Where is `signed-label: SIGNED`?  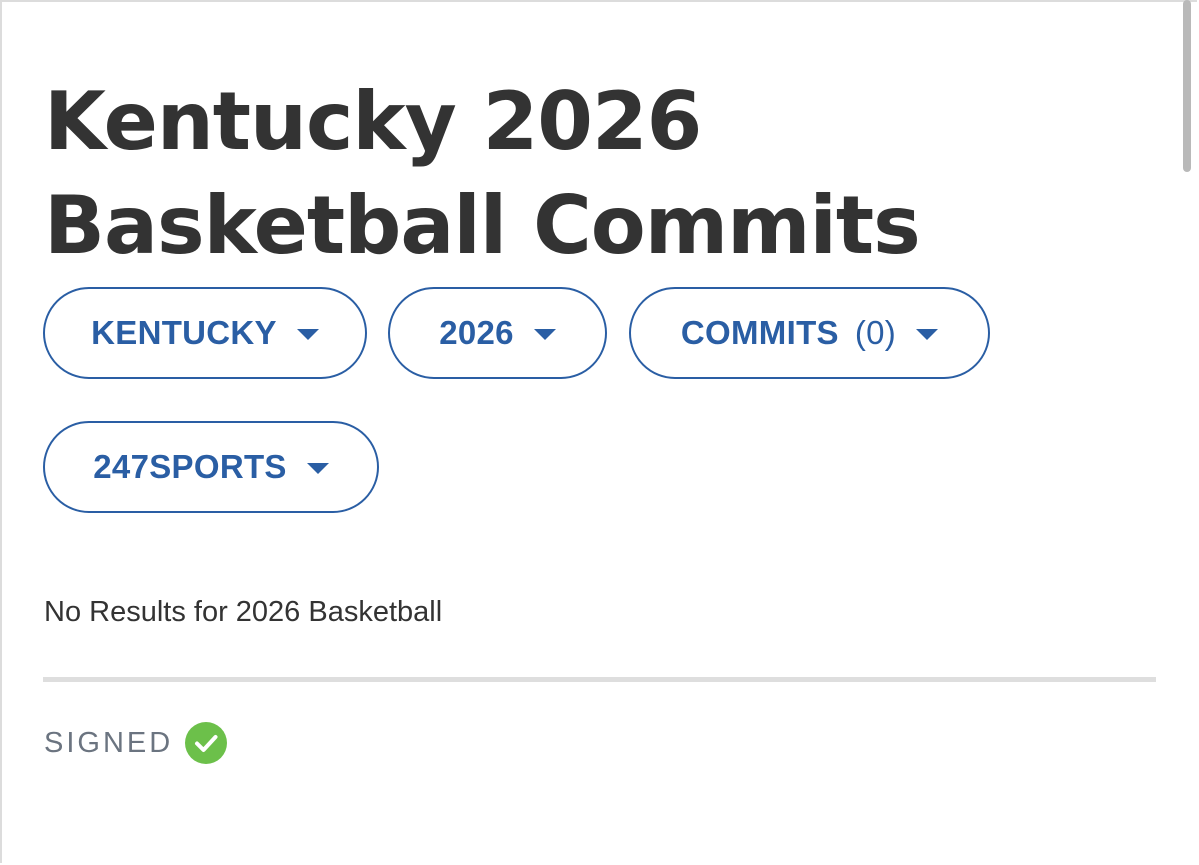
signed-label: SIGNED is located at coordinates (109, 742).